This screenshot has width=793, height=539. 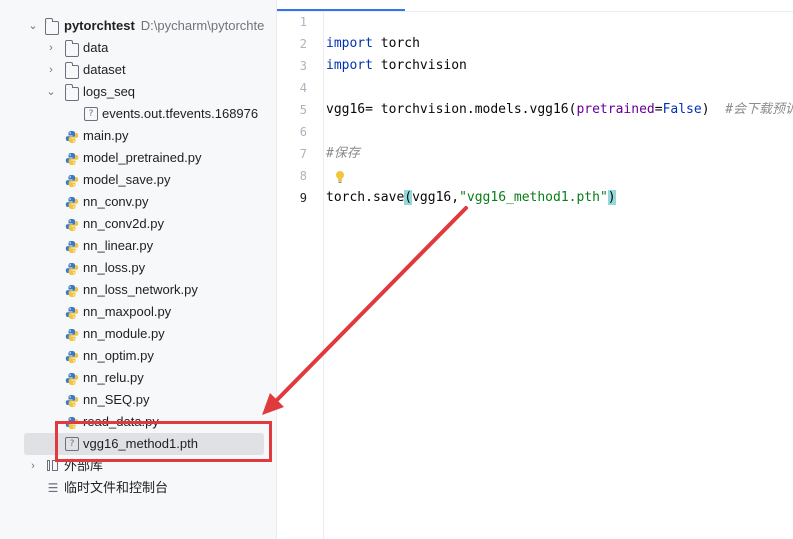 I want to click on tree-item-nn-maxpool-py: nn_maxpool.py, so click(x=138, y=312).